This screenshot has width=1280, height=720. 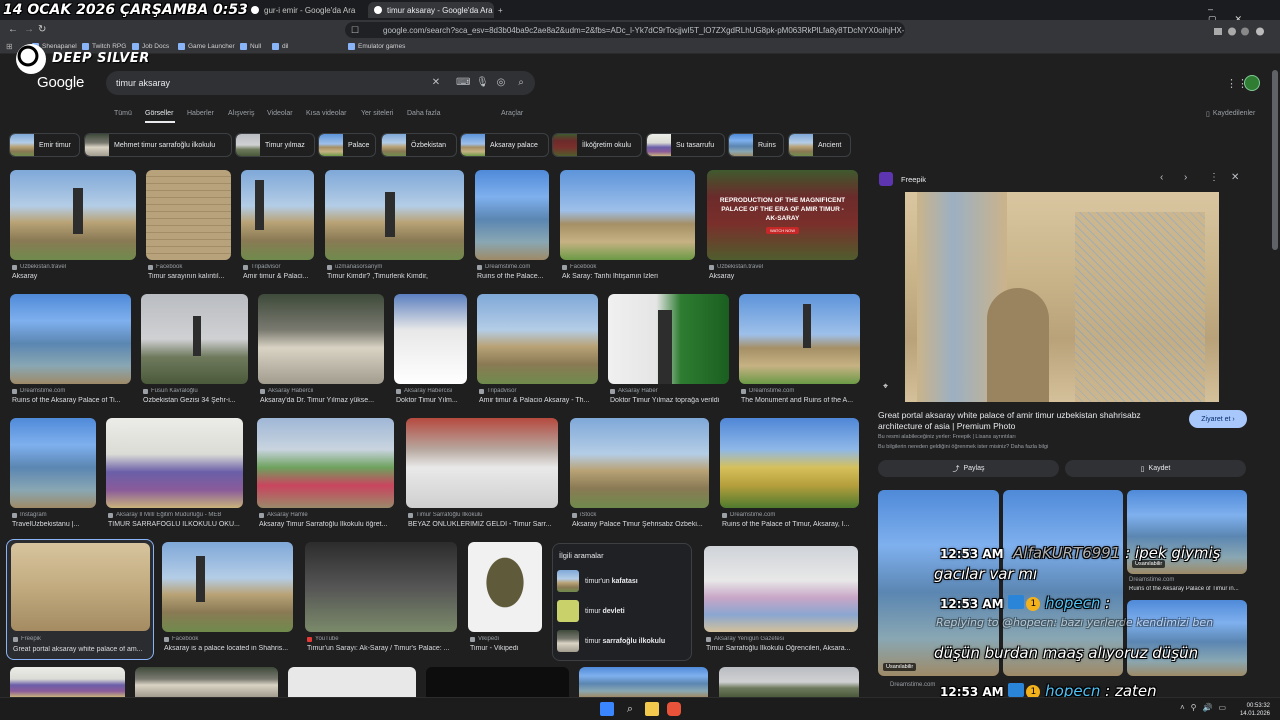 I want to click on image-result: Vikipedi Timur - Vikipedi, so click(x=505, y=598).